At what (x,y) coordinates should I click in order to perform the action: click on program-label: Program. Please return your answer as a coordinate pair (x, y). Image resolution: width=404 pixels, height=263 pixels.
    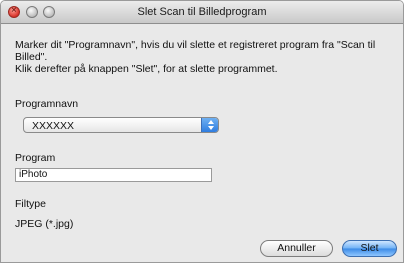
    Looking at the image, I should click on (35, 158).